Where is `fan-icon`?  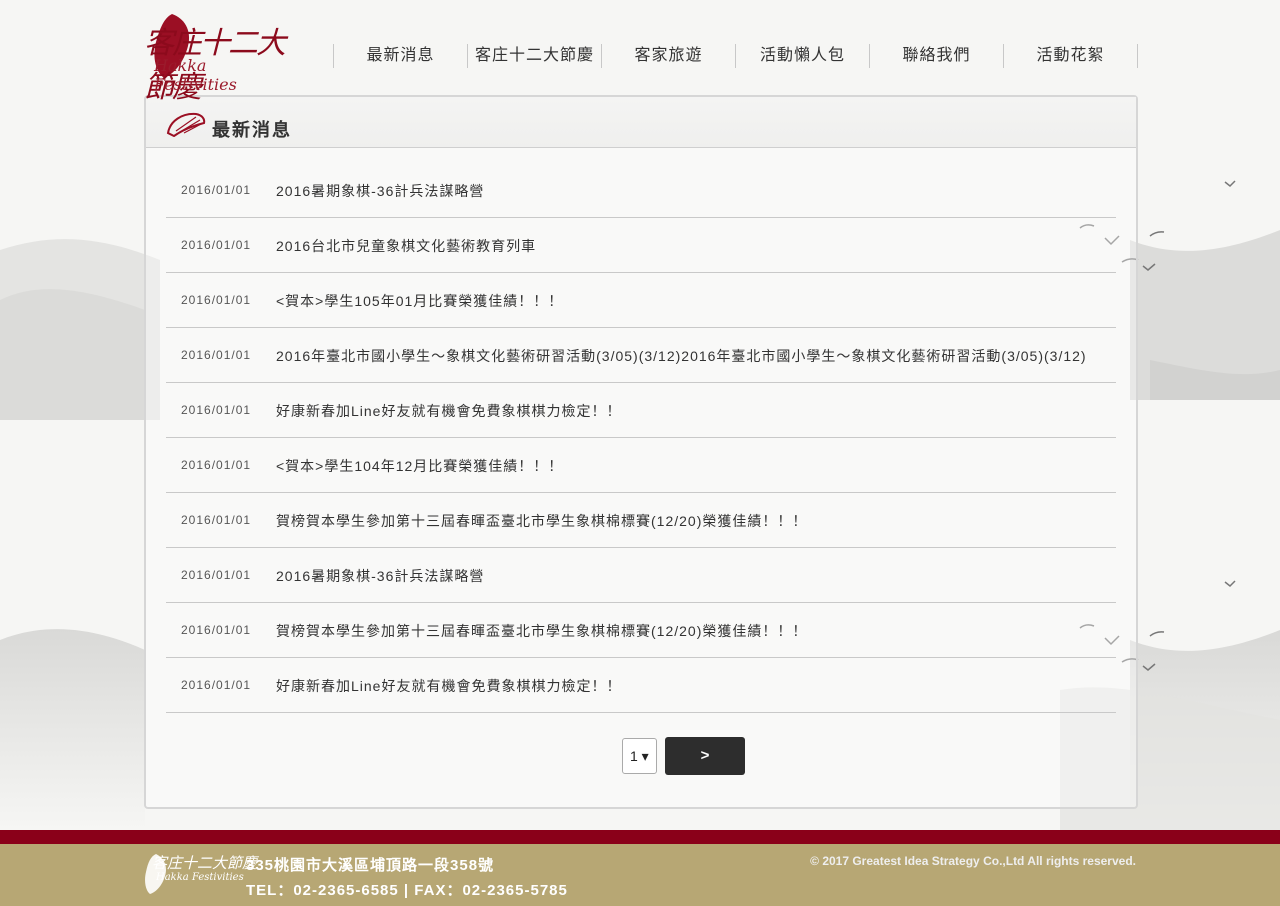
fan-icon is located at coordinates (186, 124).